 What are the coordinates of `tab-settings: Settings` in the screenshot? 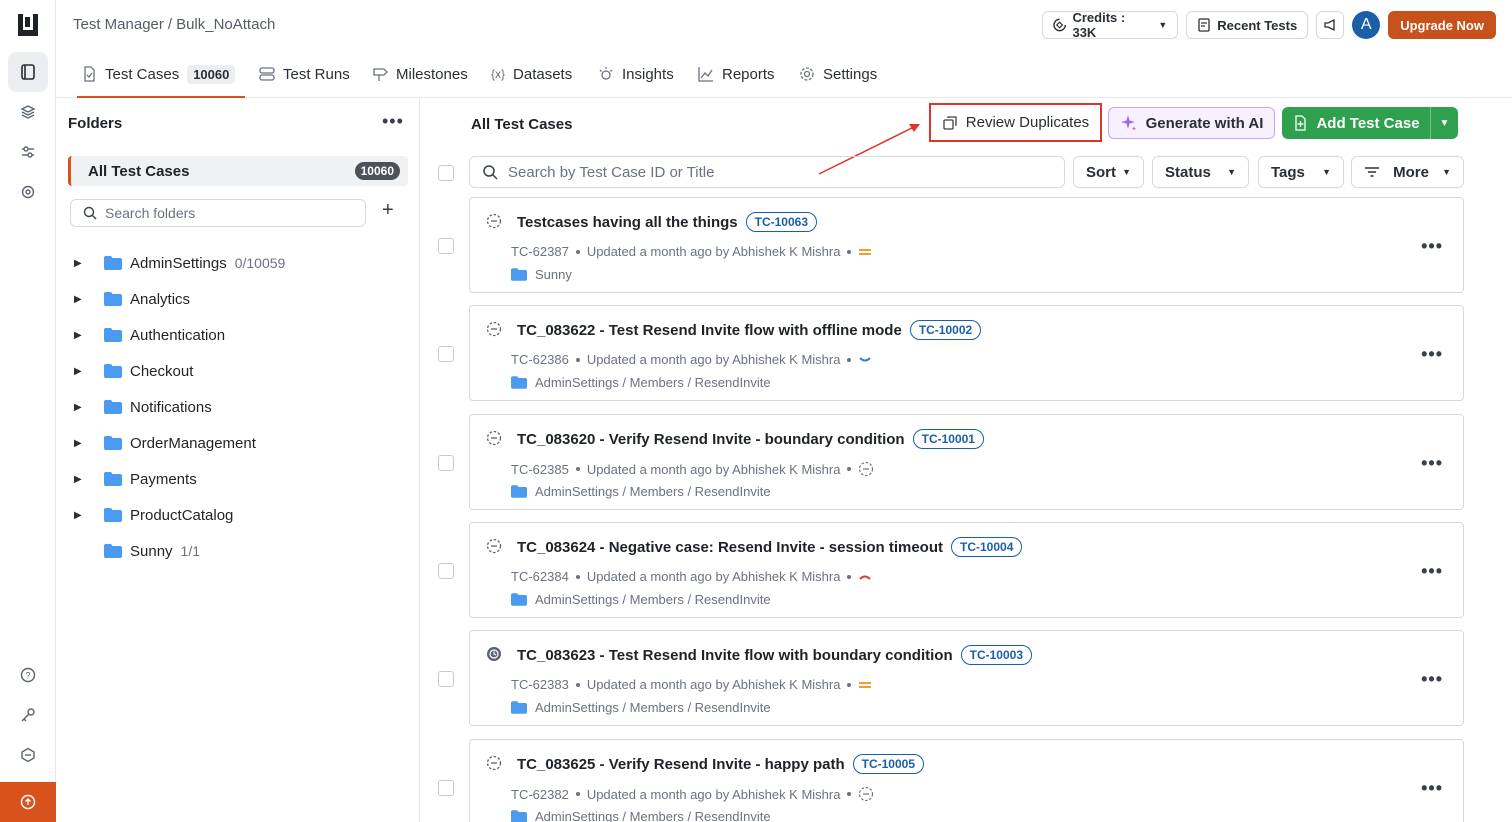 It's located at (838, 74).